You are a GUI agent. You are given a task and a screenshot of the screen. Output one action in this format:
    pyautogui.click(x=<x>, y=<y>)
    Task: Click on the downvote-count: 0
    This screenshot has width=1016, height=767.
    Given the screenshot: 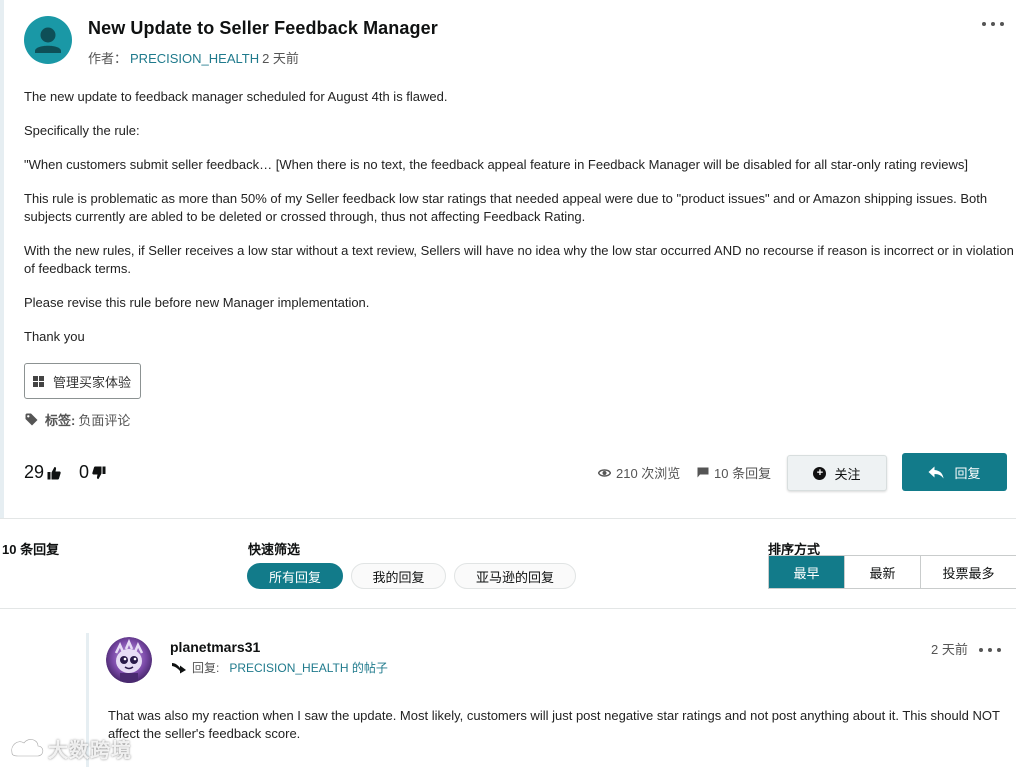 What is the action you would take?
    pyautogui.click(x=84, y=472)
    